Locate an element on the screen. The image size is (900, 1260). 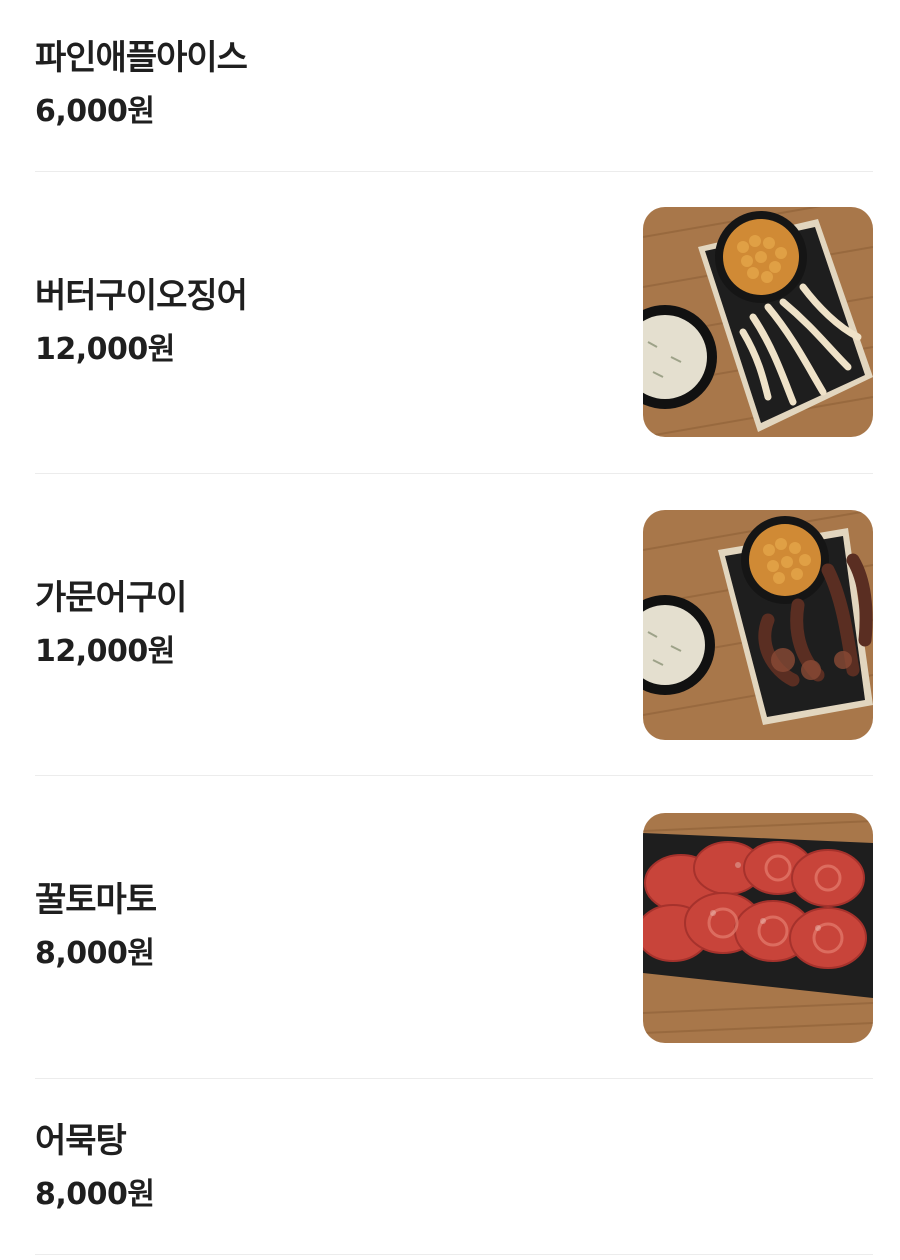
menu-item-text: 가문어구이 12,000원 is located at coordinates (111, 624).